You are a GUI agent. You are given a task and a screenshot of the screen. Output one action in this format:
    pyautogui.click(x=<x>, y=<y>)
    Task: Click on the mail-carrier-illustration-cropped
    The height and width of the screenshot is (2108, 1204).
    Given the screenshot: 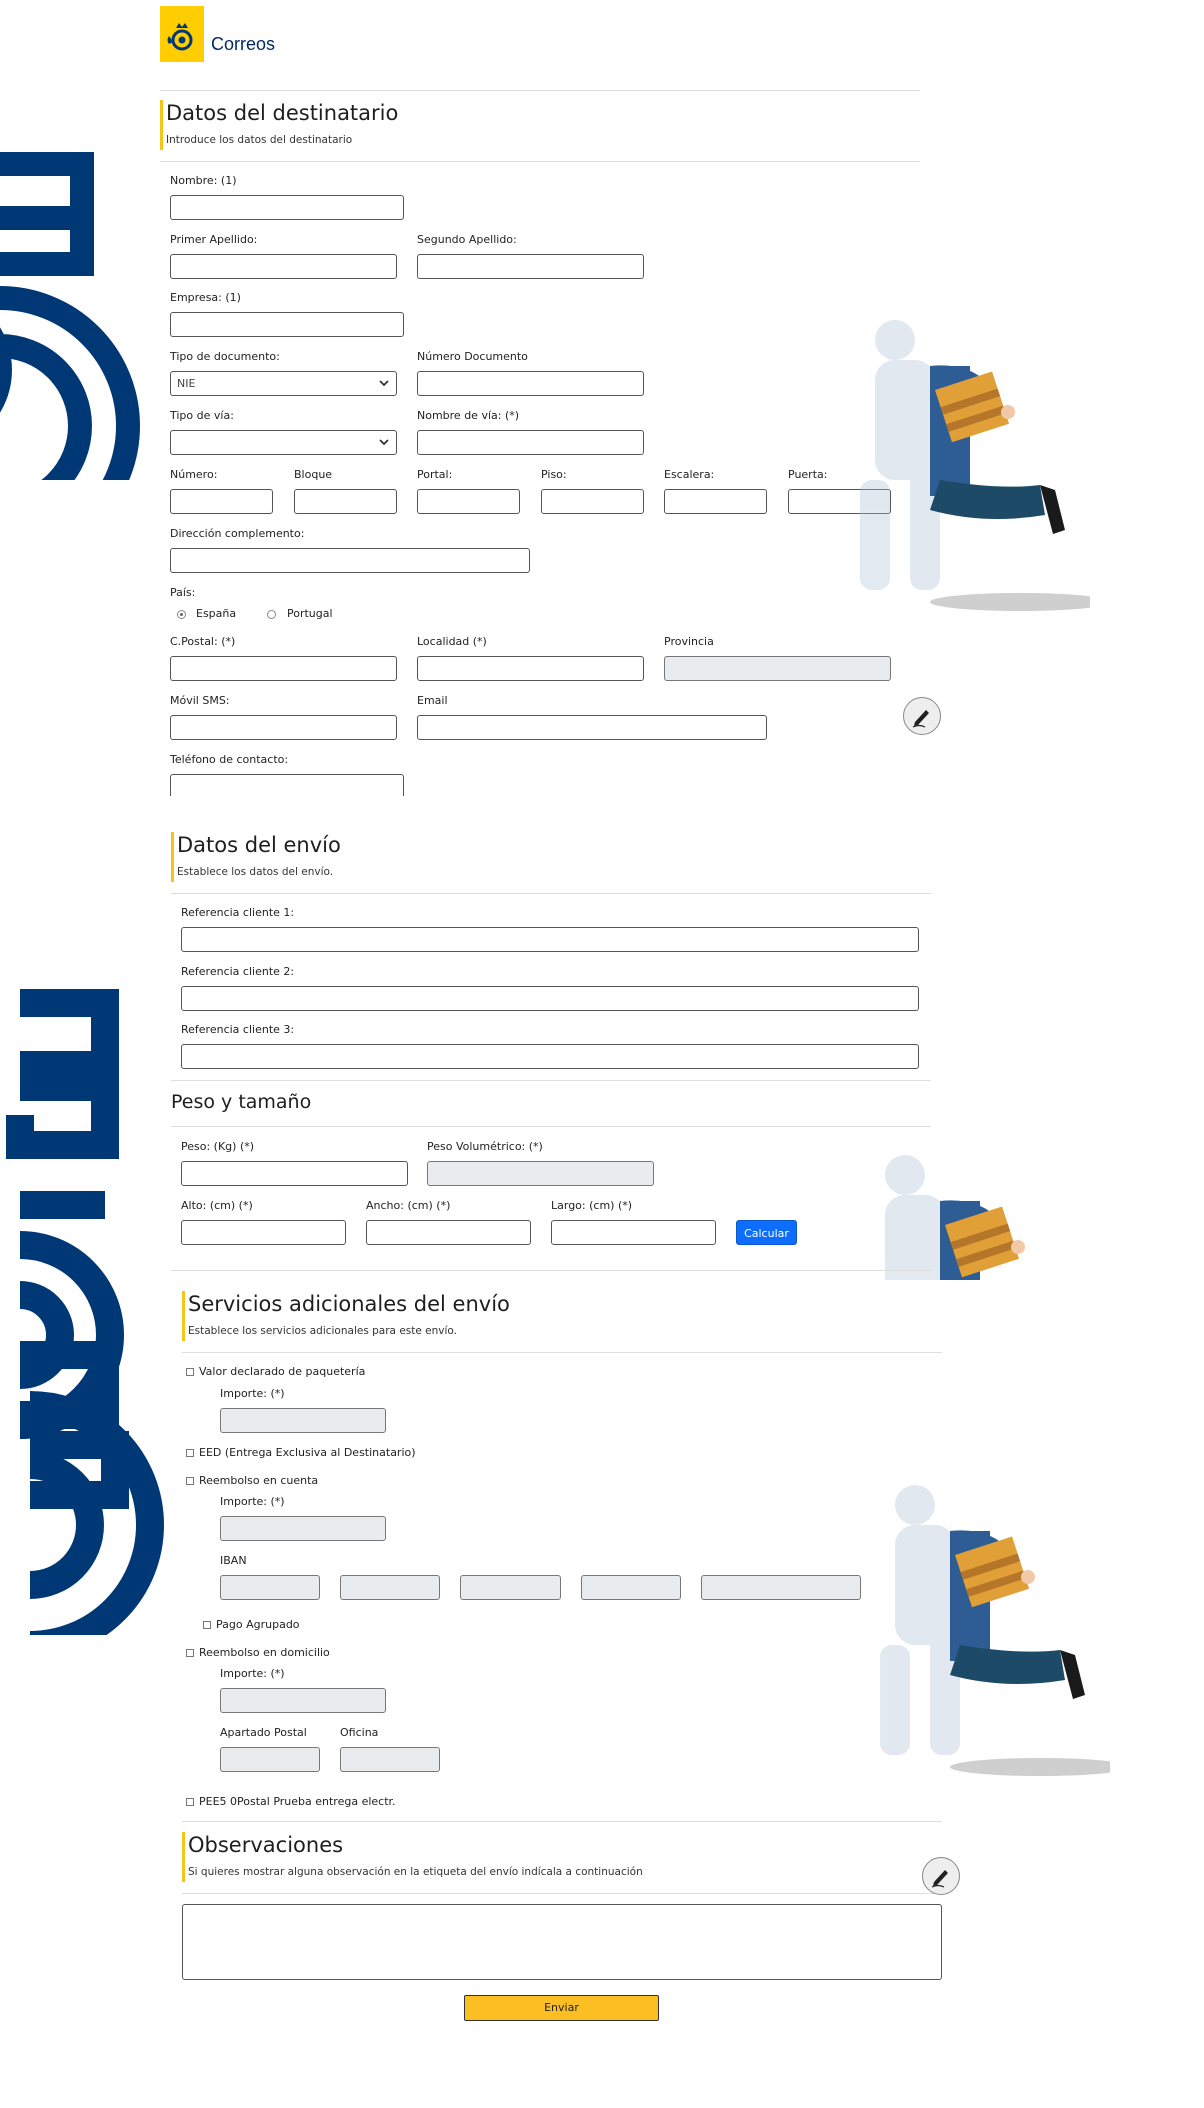 What is the action you would take?
    pyautogui.click(x=970, y=1212)
    